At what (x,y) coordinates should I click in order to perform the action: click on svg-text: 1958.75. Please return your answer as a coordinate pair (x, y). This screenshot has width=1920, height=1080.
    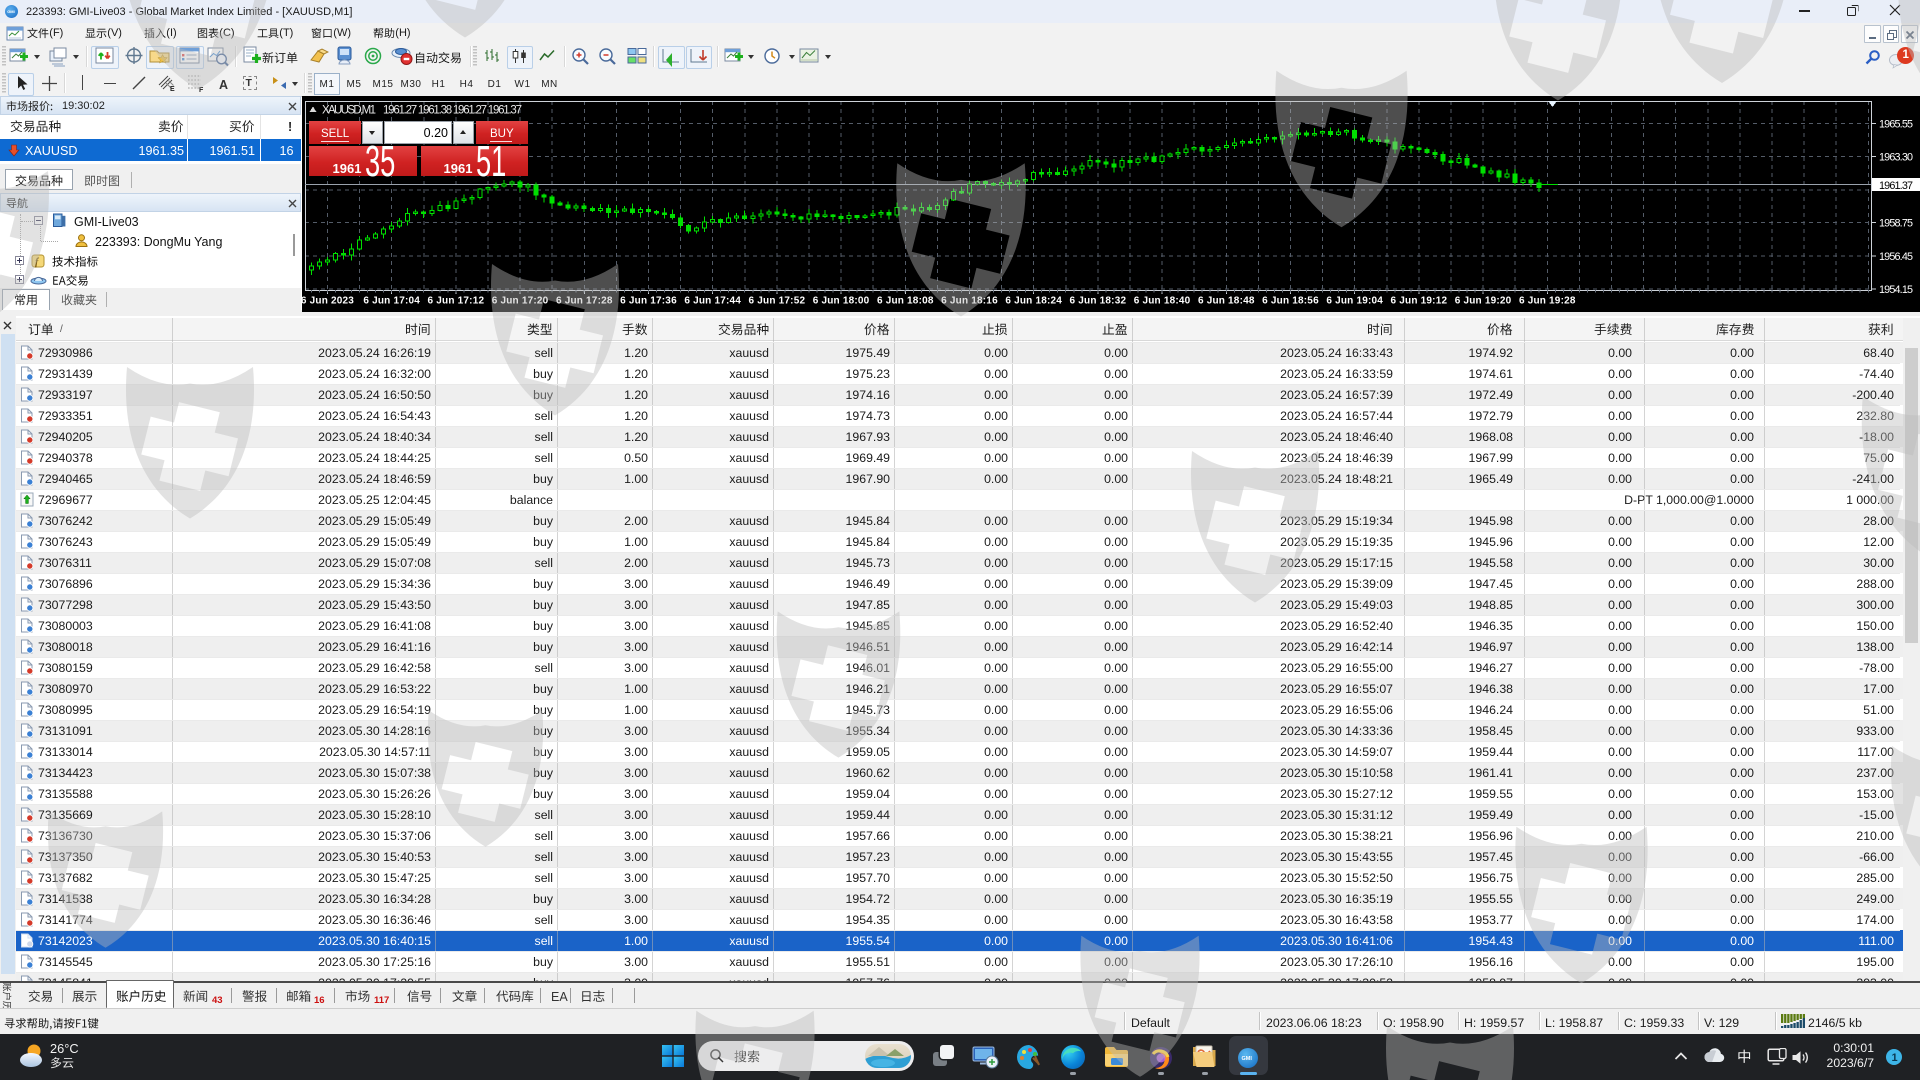
    Looking at the image, I should click on (1896, 223).